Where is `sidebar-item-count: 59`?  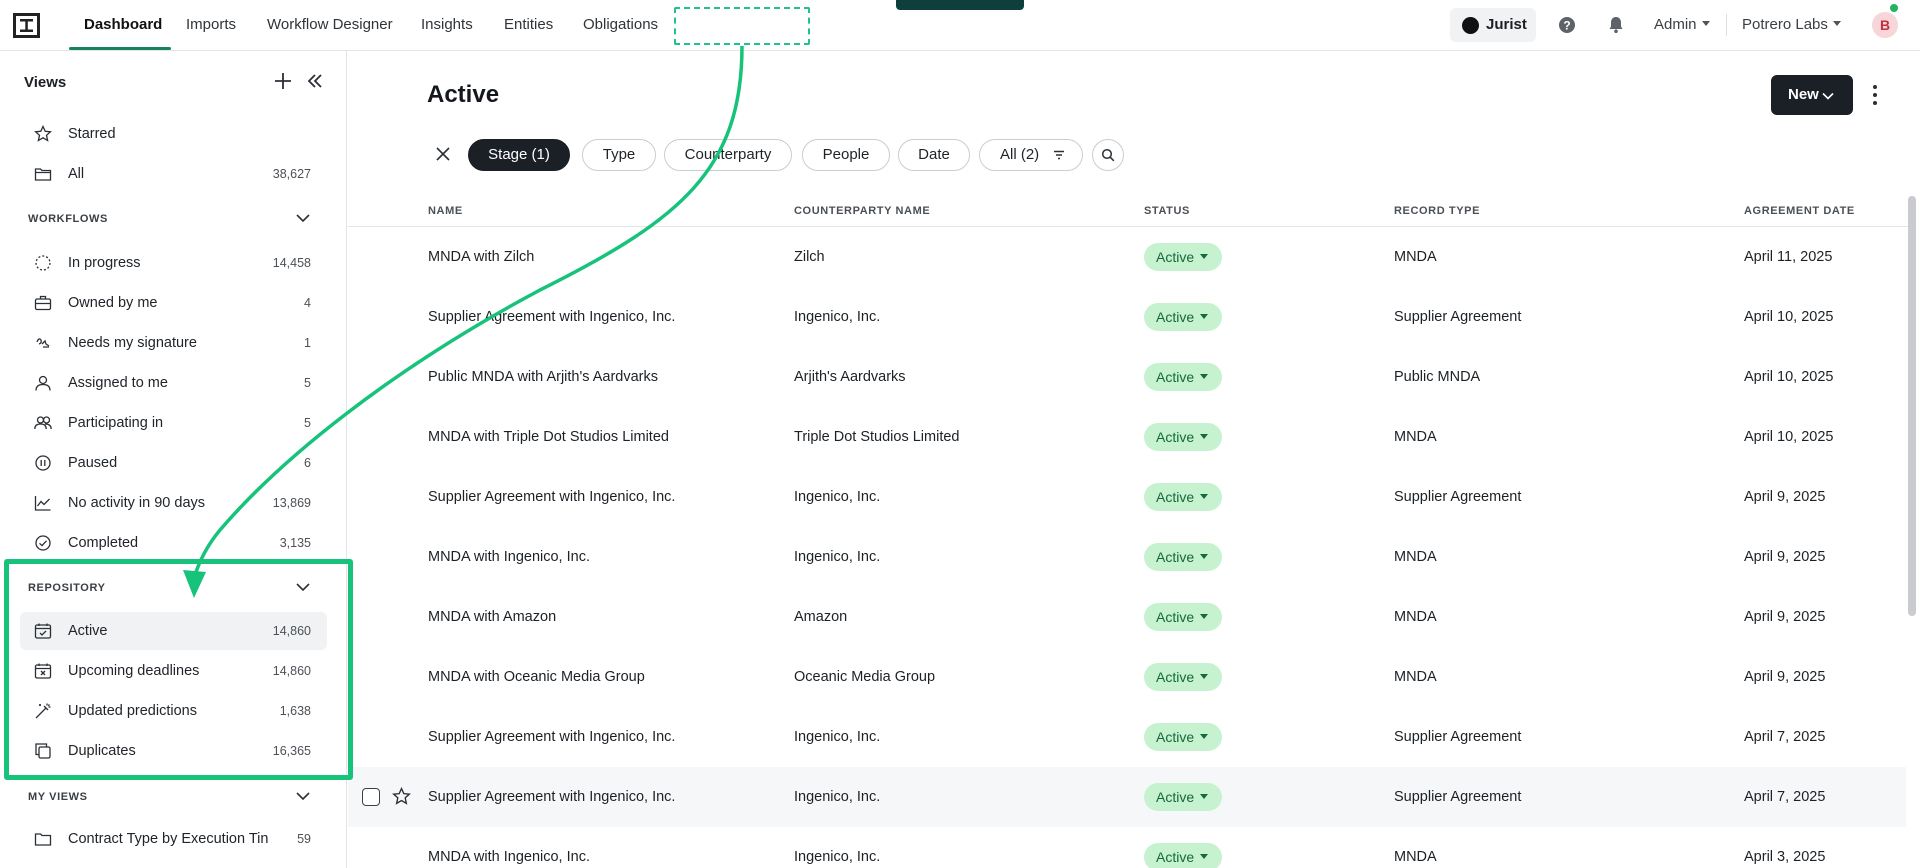 sidebar-item-count: 59 is located at coordinates (304, 839).